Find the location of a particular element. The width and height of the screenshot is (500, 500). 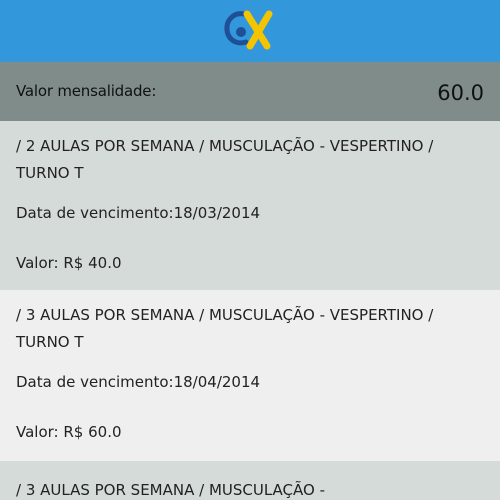

amount-value: R$ 60.0 is located at coordinates (92, 432).